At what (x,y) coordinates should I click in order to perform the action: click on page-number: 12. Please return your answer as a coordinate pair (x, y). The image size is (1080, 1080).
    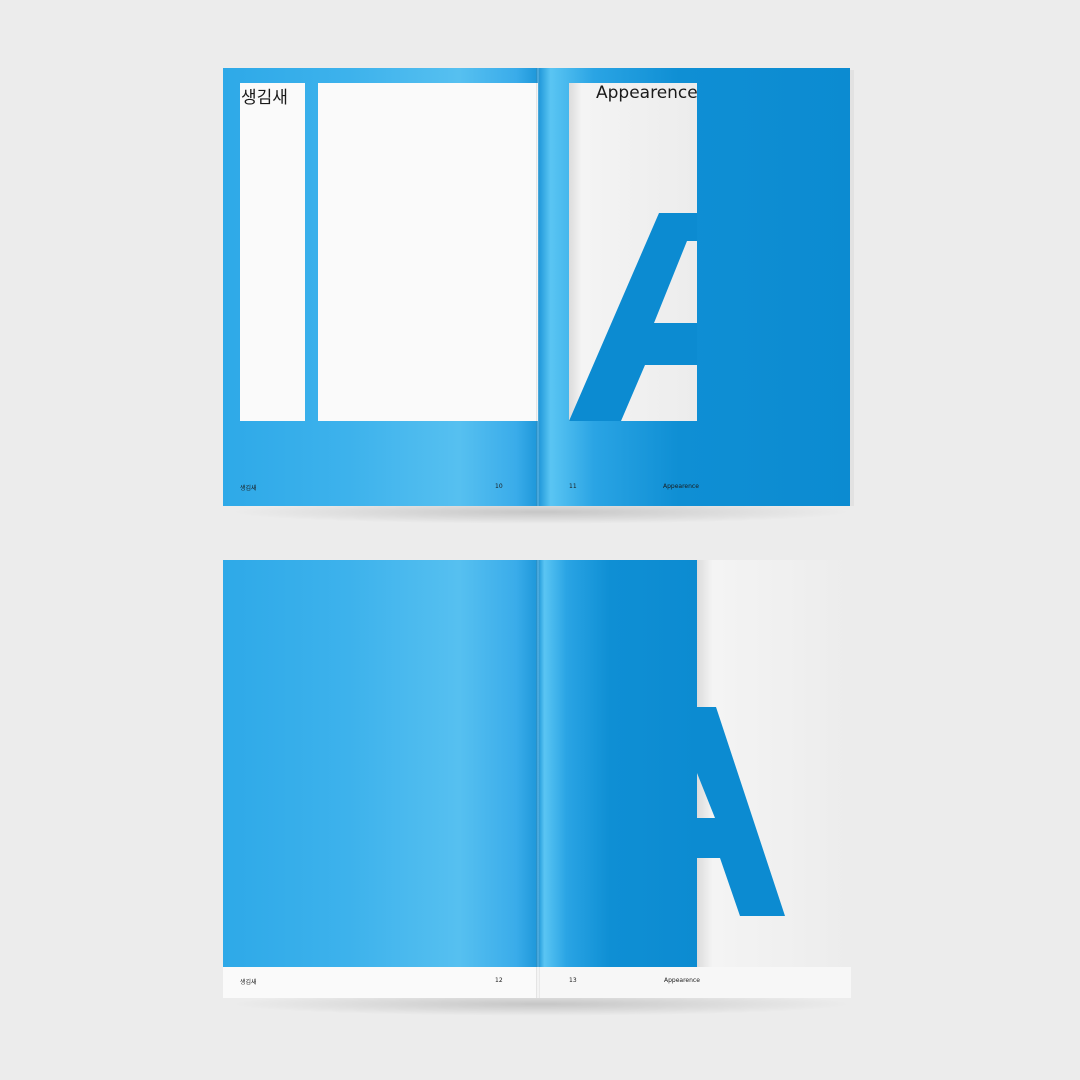
    Looking at the image, I should click on (499, 980).